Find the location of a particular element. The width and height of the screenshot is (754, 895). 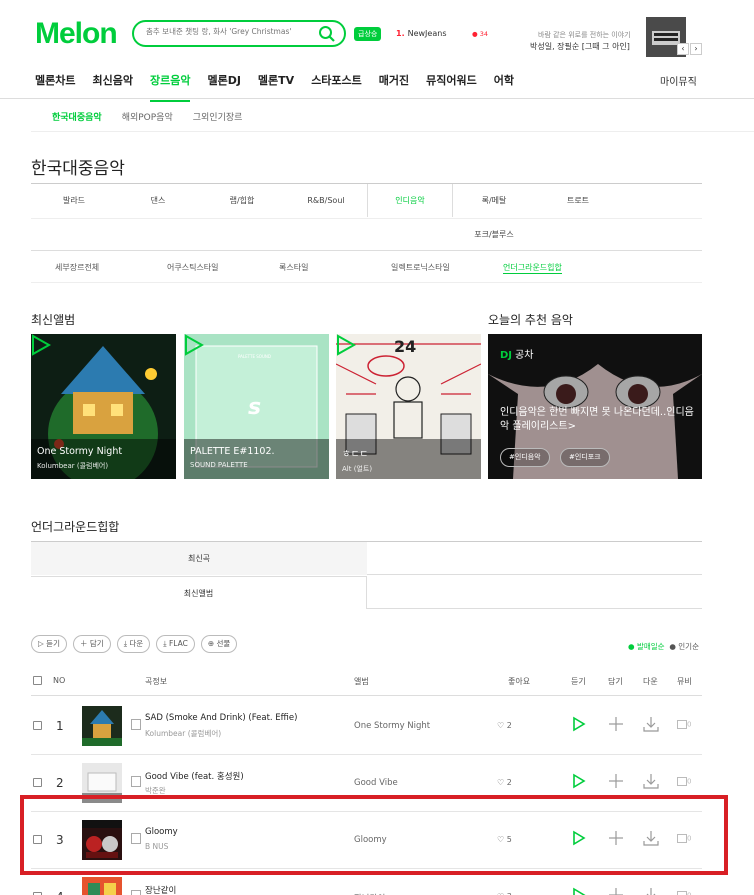

song-title: Good Vibe (feat. 홍성원) is located at coordinates (194, 776).